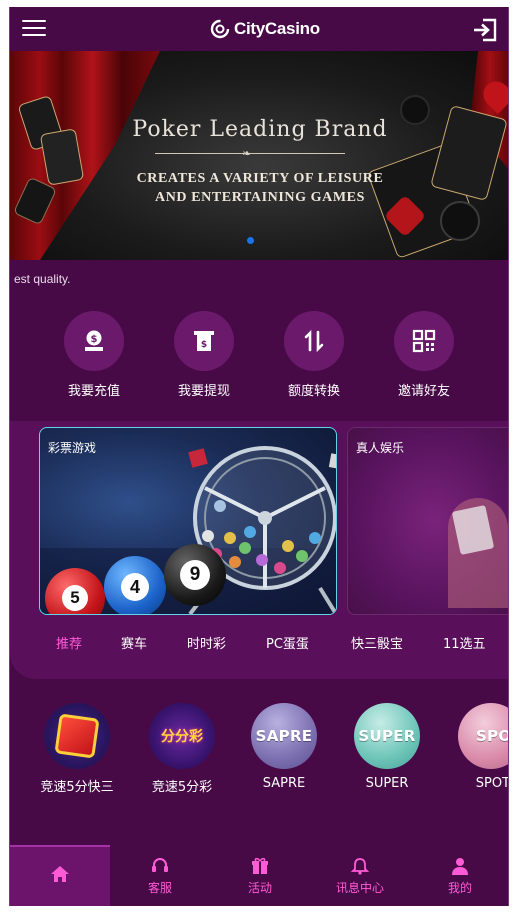 This screenshot has width=519, height=913. I want to click on user-icon, so click(460, 866).